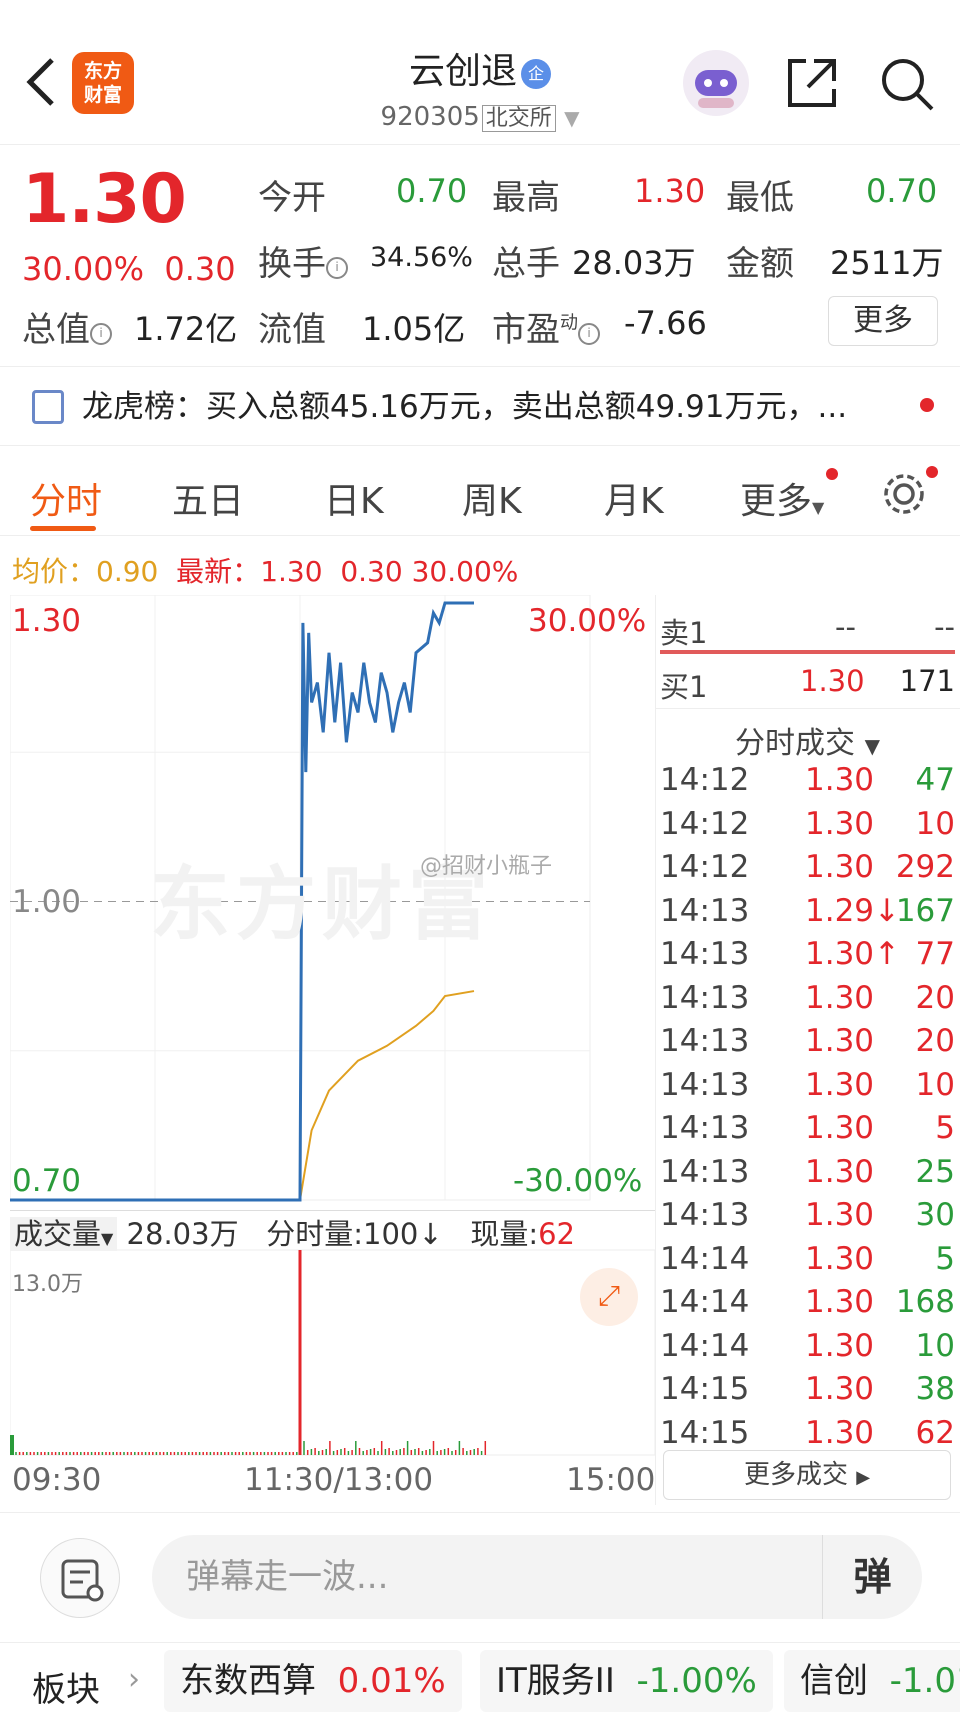 Image resolution: width=960 pixels, height=1724 pixels. What do you see at coordinates (486, 866) in the screenshot?
I see `weibo-watermark: @招财小瓶子` at bounding box center [486, 866].